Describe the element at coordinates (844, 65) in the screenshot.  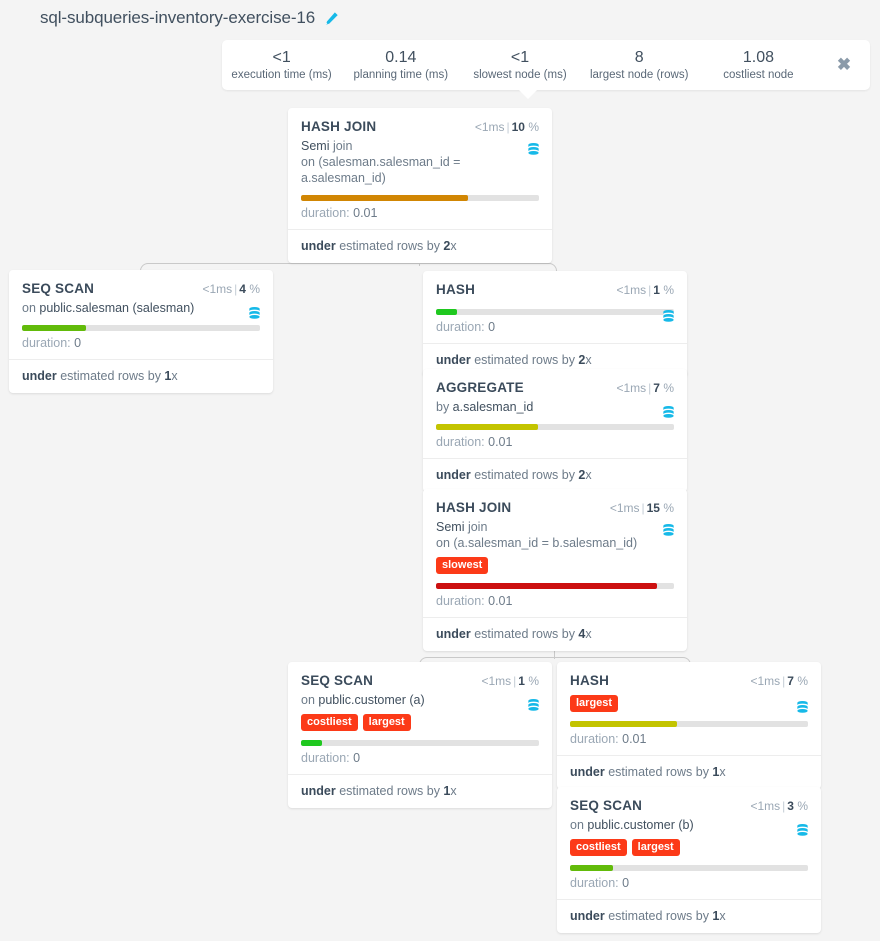
I see `close-icon: ✖` at that location.